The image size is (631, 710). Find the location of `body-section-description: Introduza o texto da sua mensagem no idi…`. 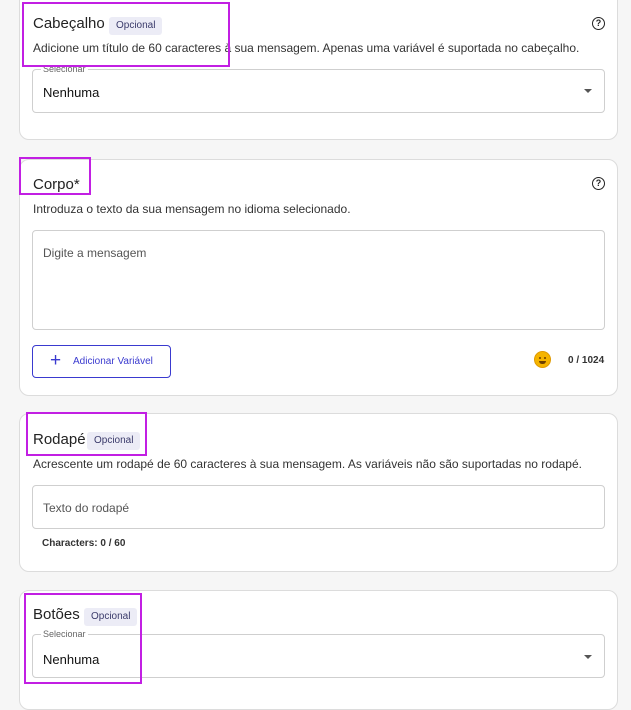

body-section-description: Introduza o texto da sua mensagem no idi… is located at coordinates (192, 209).